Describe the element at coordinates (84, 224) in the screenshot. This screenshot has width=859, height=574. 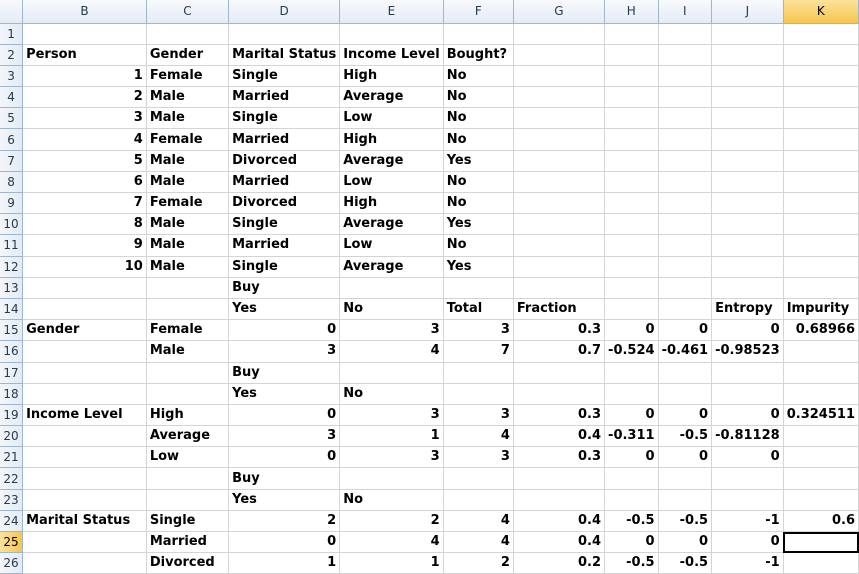
I see `cell-b10: 8` at that location.